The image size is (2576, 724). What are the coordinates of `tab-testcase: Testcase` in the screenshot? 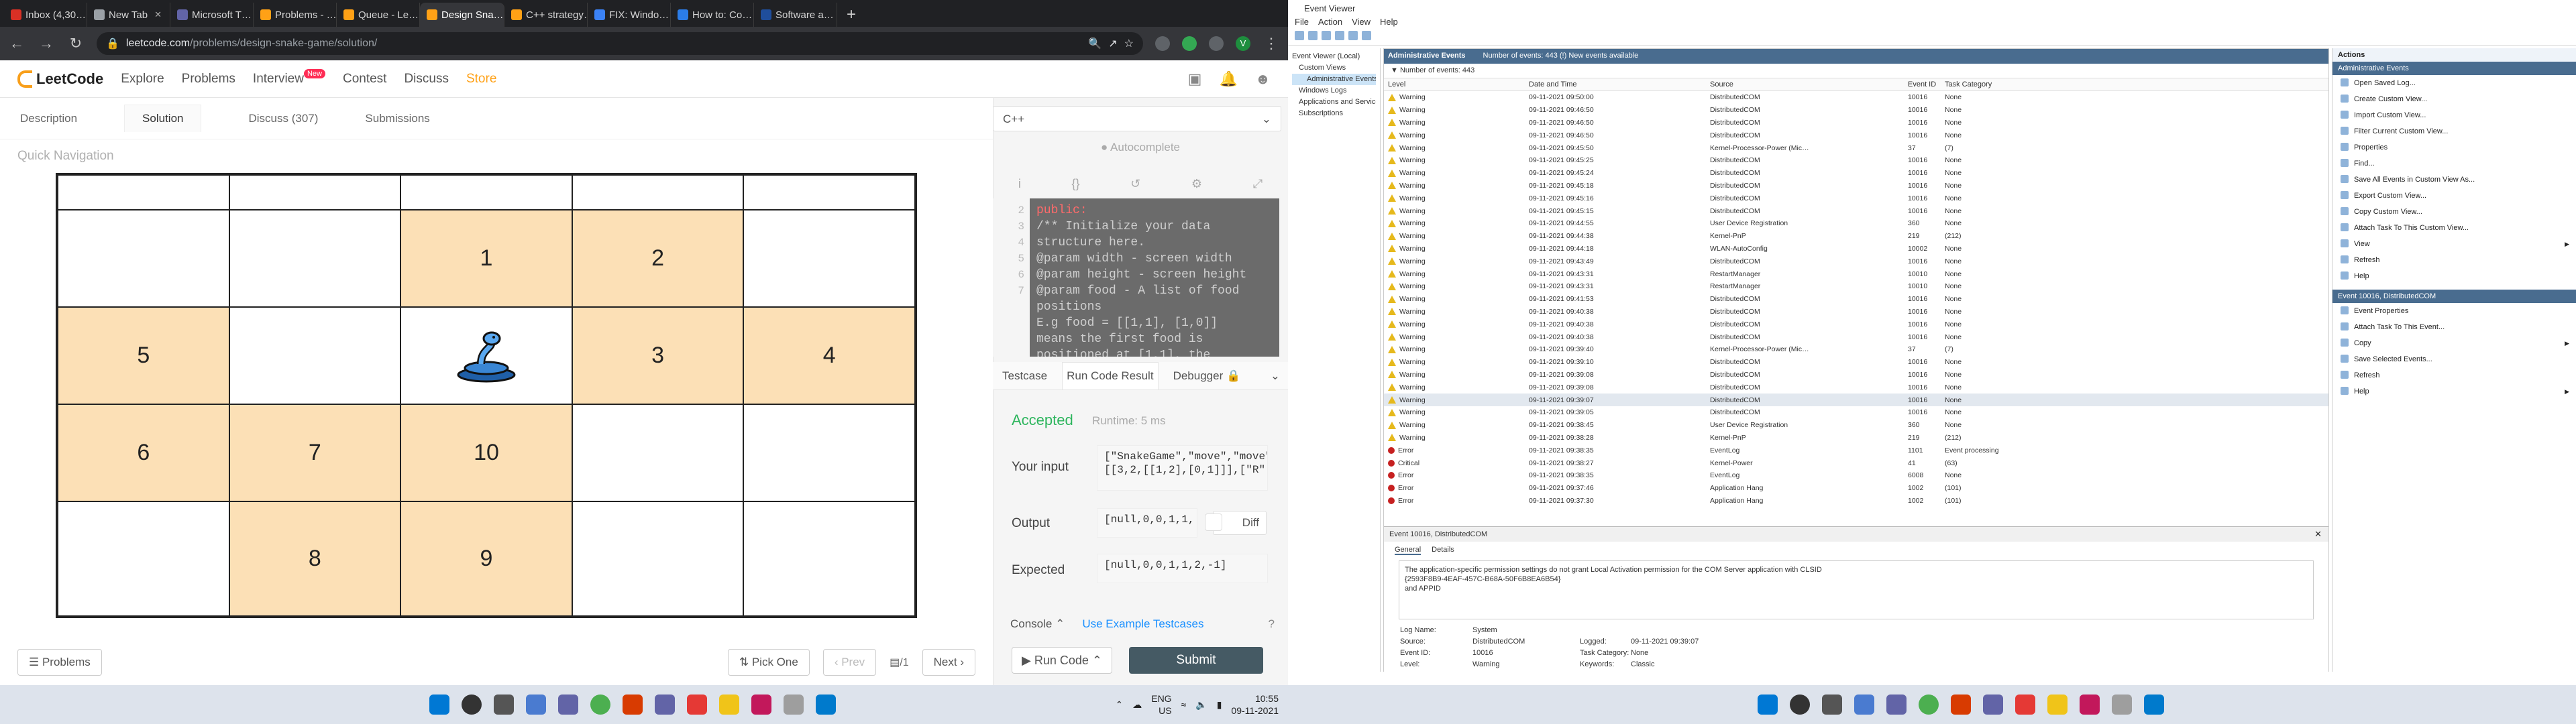 It's located at (1024, 376).